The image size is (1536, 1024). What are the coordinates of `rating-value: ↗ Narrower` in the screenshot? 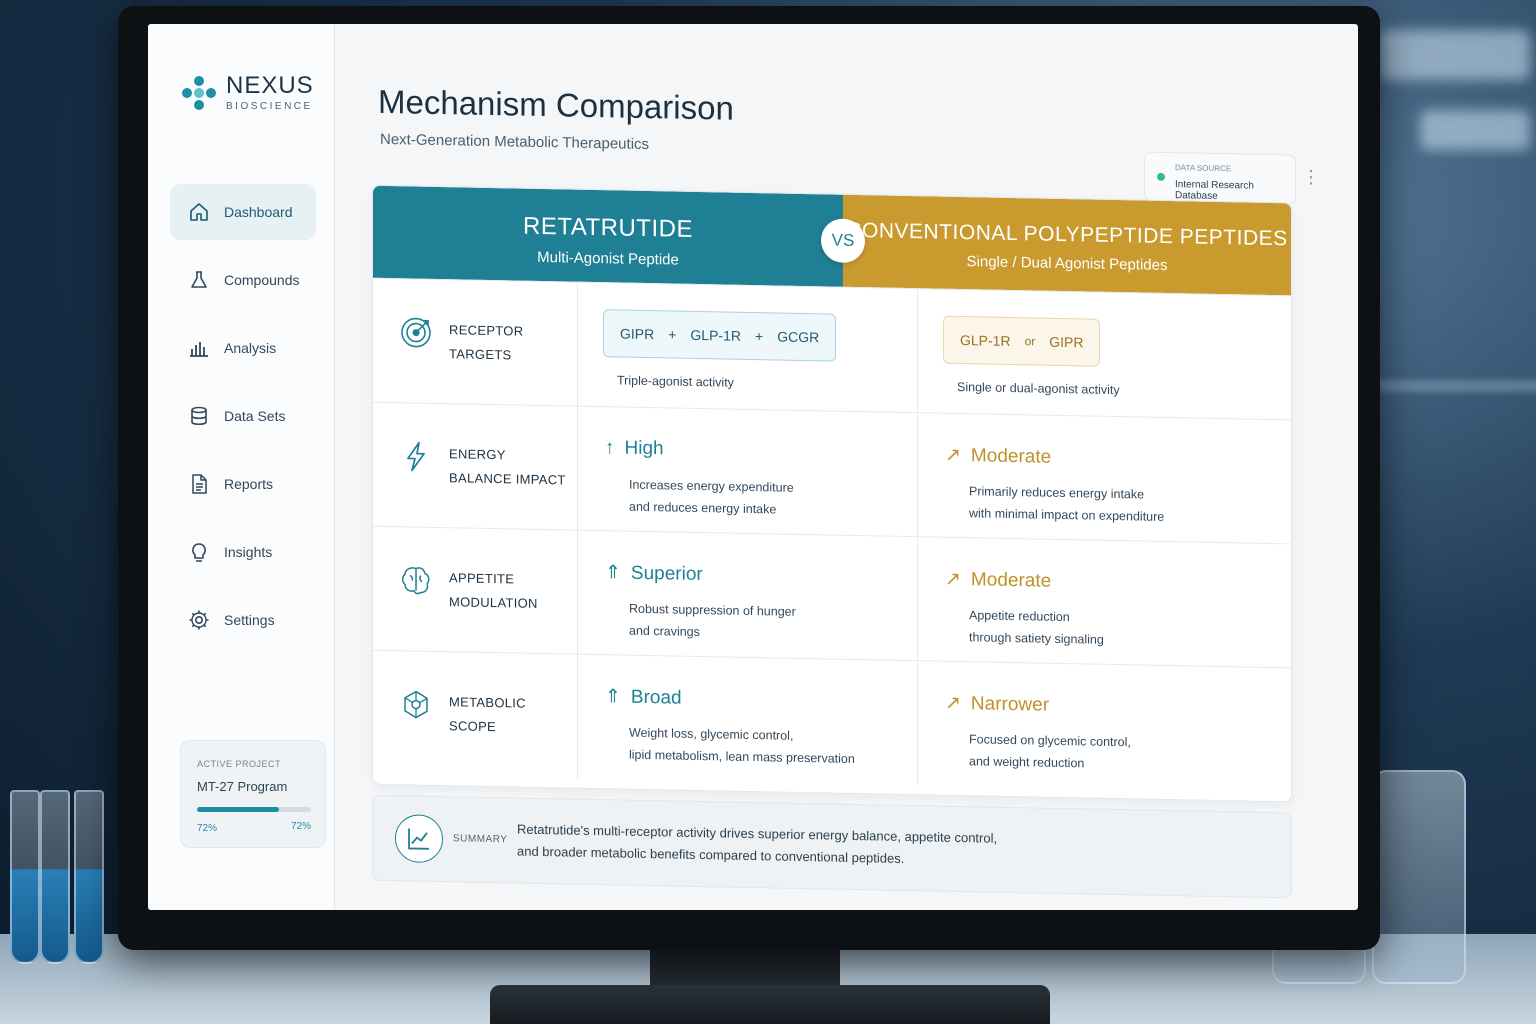 It's located at (997, 704).